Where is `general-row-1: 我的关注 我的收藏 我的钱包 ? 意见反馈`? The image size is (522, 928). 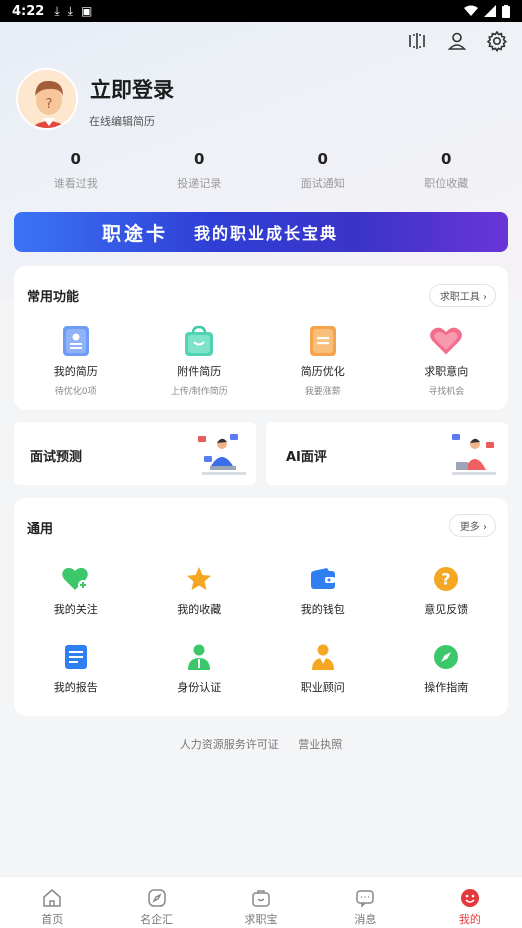 general-row-1: 我的关注 我的收藏 我的钱包 ? 意见反馈 is located at coordinates (261, 589).